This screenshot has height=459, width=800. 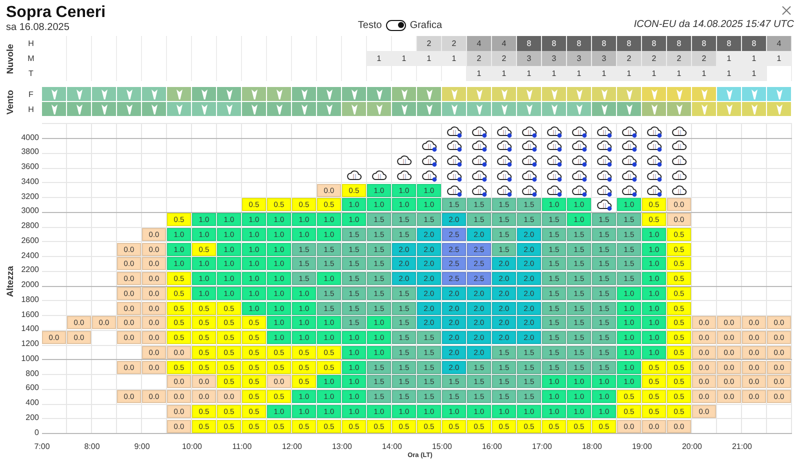 I want to click on time-label: 16:00, so click(x=492, y=447).